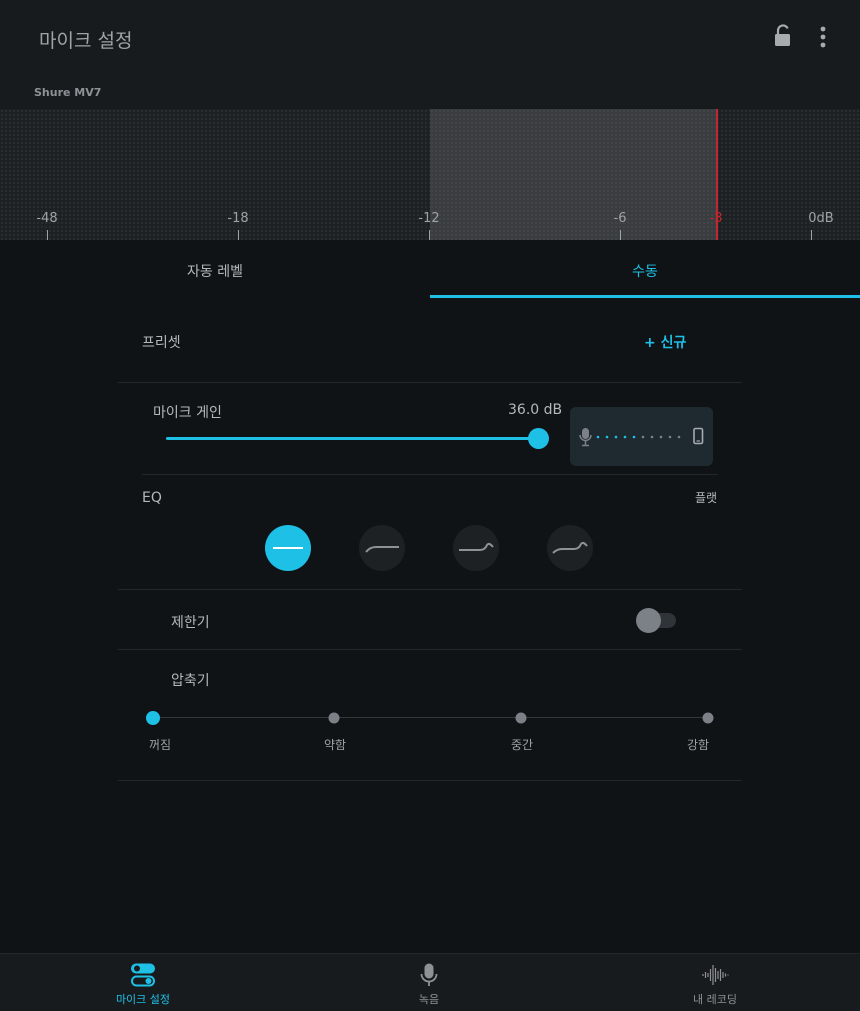  I want to click on lock-open-icon, so click(783, 36).